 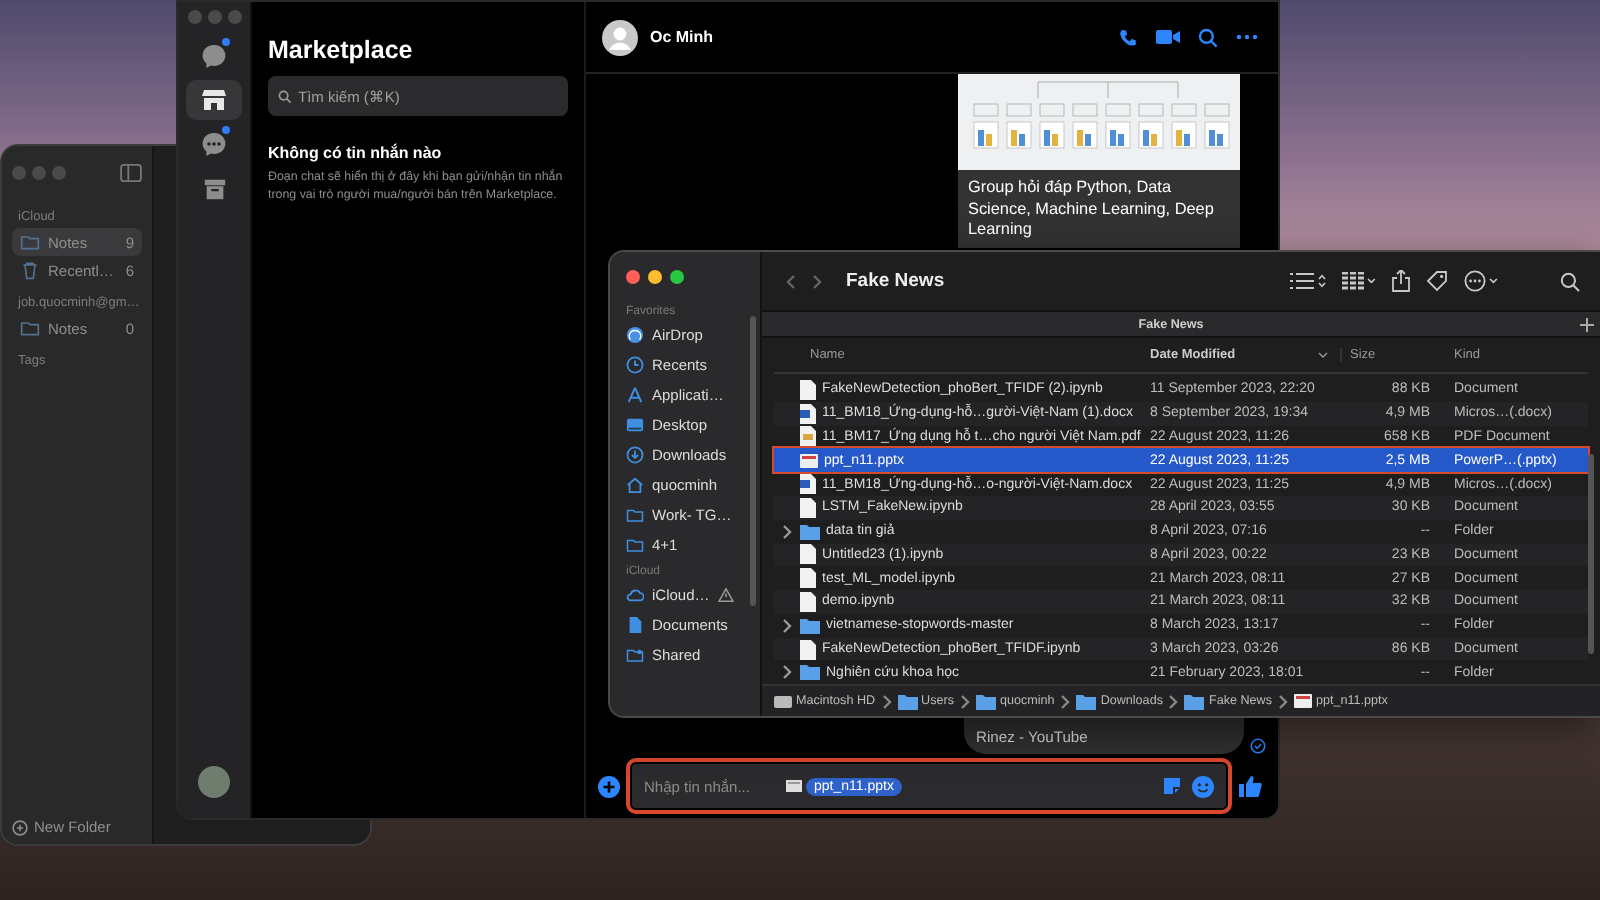 I want to click on file-icon, so click(x=794, y=786).